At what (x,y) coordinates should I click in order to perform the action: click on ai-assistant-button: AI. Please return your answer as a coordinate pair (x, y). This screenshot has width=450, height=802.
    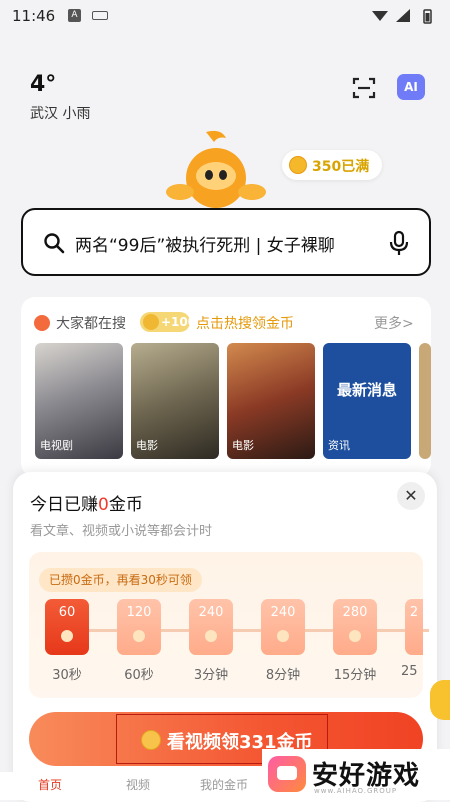
    Looking at the image, I should click on (411, 87).